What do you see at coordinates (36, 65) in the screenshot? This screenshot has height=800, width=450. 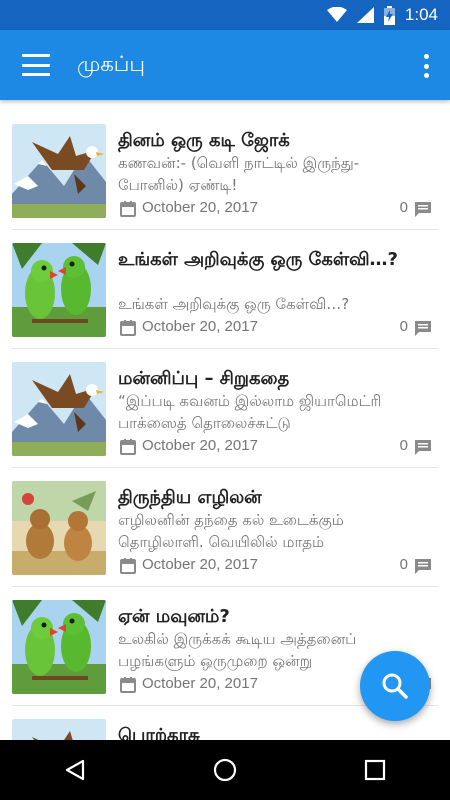 I see `hamburger-menu-icon` at bounding box center [36, 65].